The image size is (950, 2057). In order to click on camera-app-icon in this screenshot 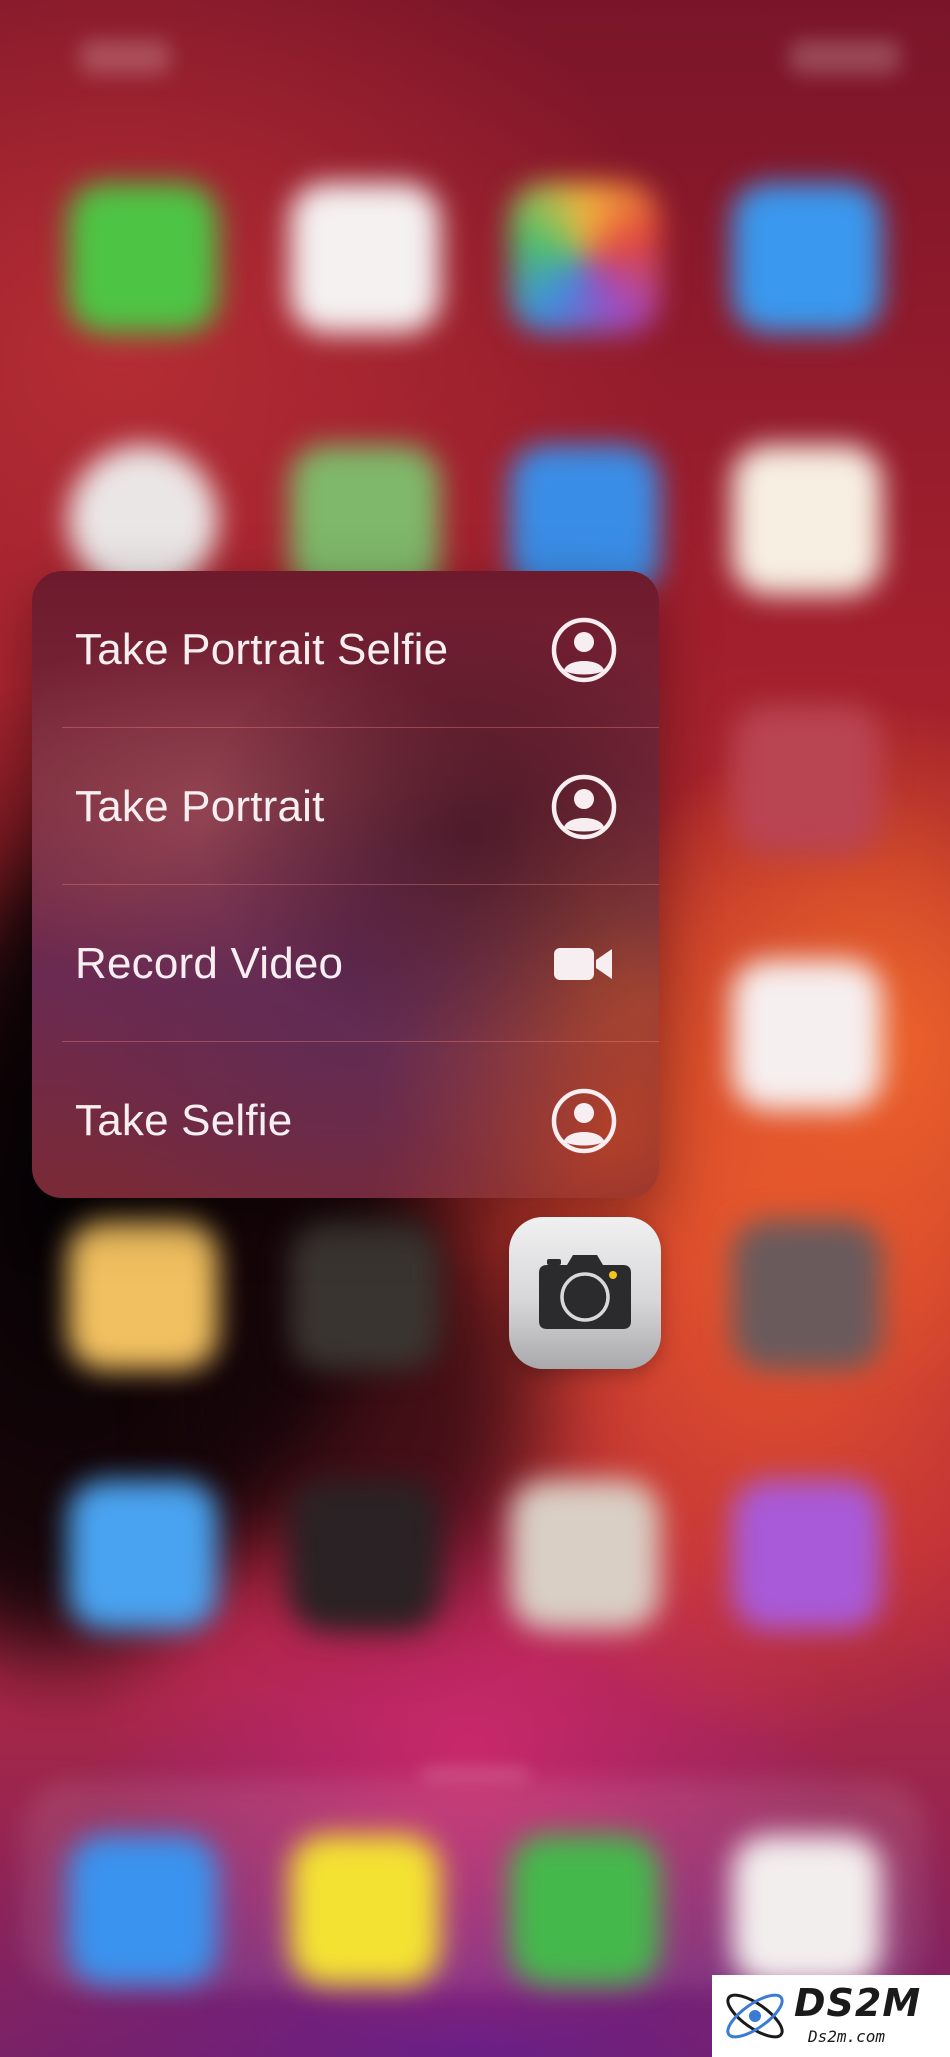, I will do `click(585, 1293)`.